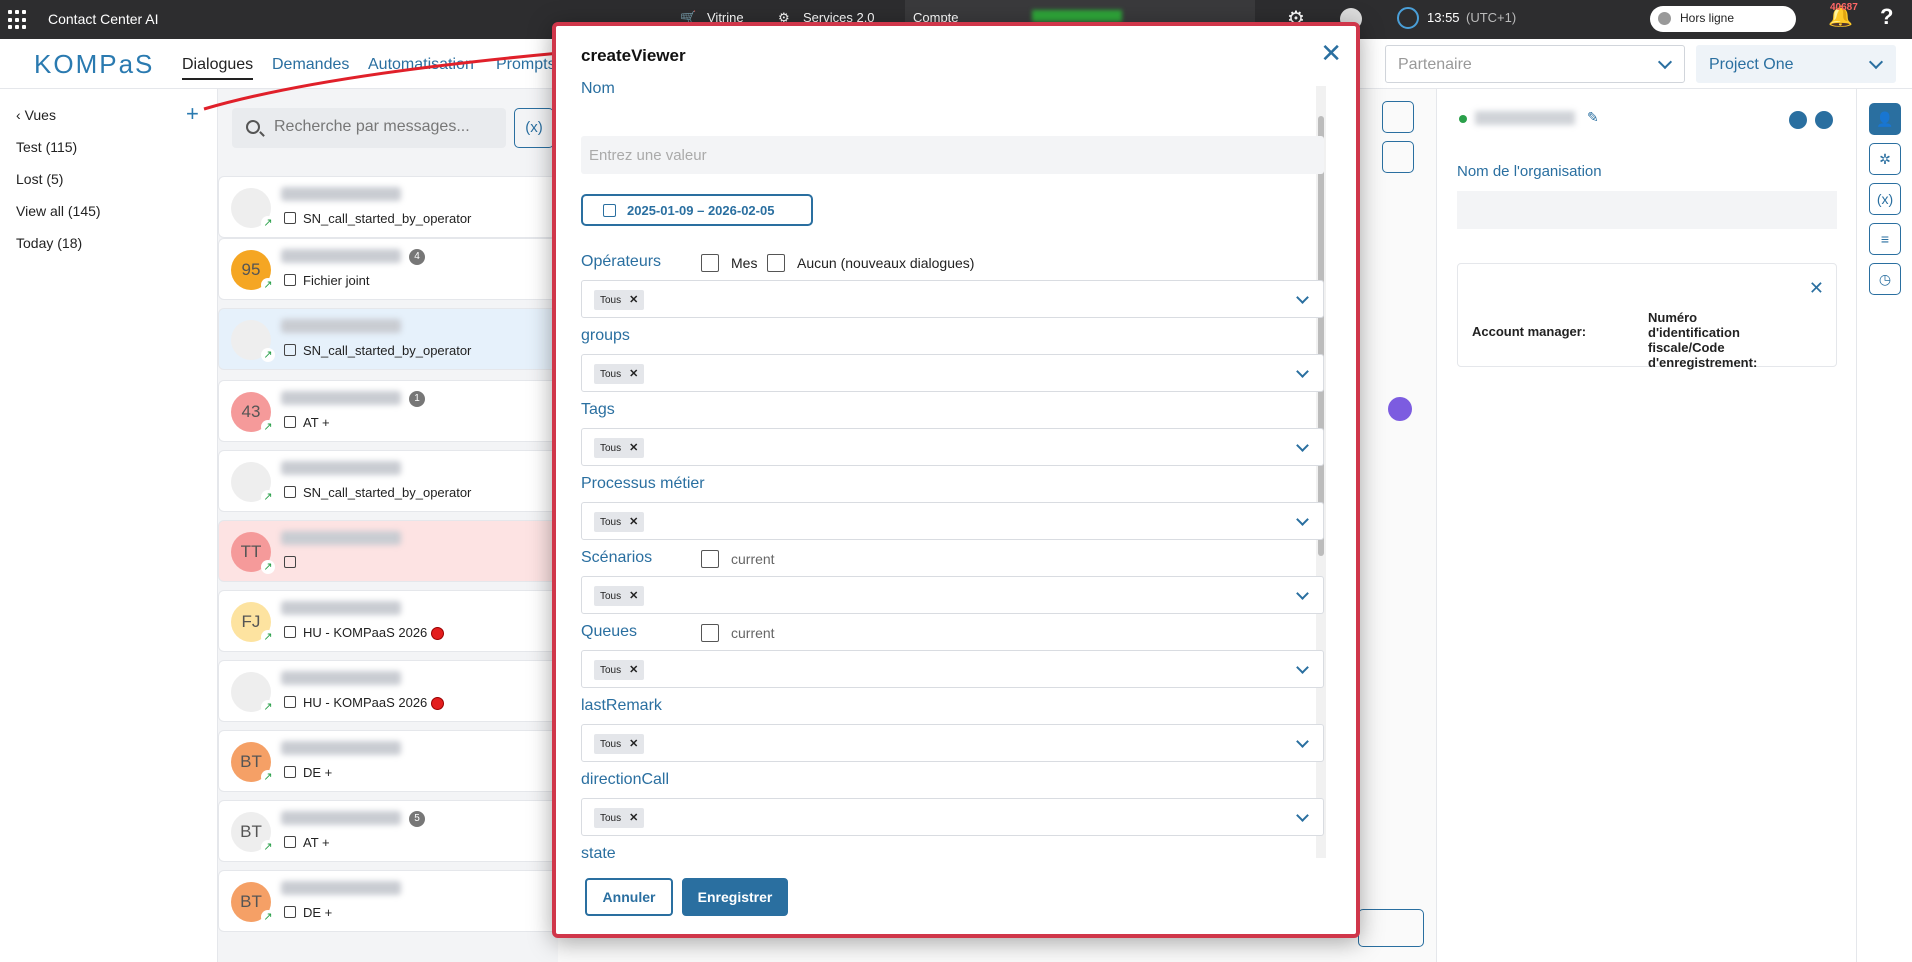  I want to click on last-message: AT +, so click(316, 842).